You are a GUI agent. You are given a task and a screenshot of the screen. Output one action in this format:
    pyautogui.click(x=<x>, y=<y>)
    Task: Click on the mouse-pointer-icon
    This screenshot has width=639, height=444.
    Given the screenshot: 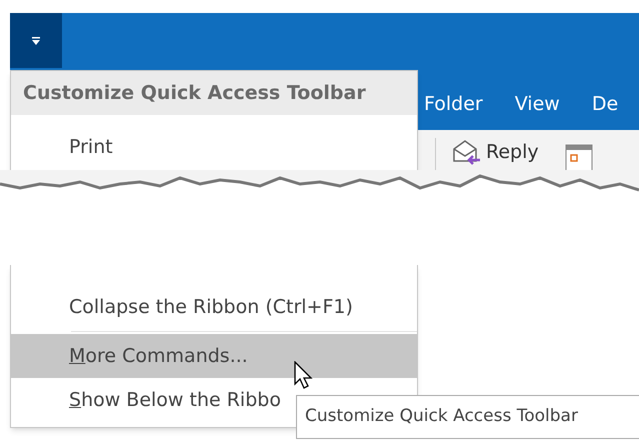 What is the action you would take?
    pyautogui.click(x=304, y=375)
    